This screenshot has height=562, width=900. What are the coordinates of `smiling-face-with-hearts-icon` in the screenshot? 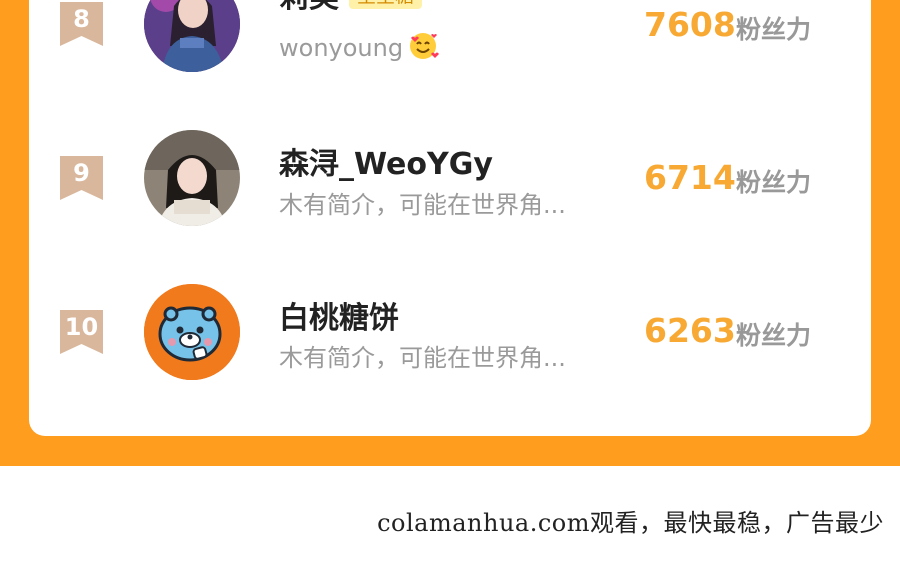 It's located at (423, 49).